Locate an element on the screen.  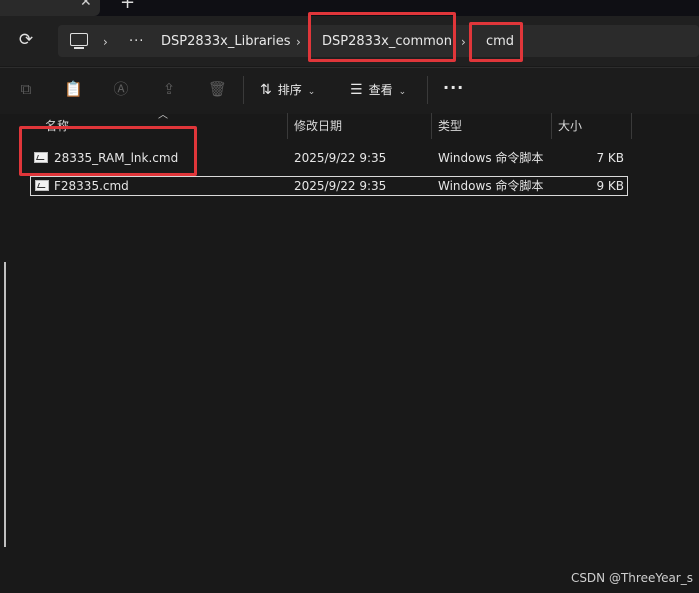
view-label: 查看 is located at coordinates (380, 90).